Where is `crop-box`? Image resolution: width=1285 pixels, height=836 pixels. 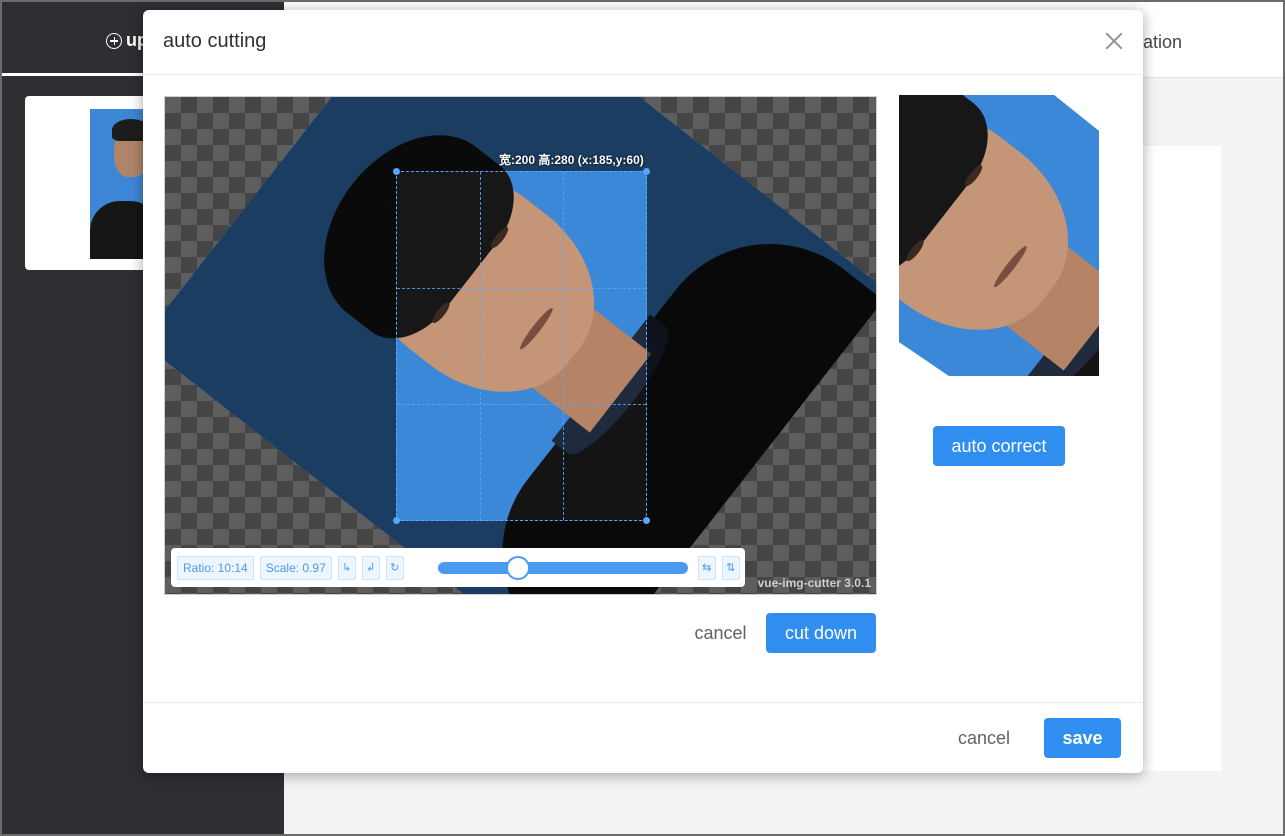 crop-box is located at coordinates (521, 346).